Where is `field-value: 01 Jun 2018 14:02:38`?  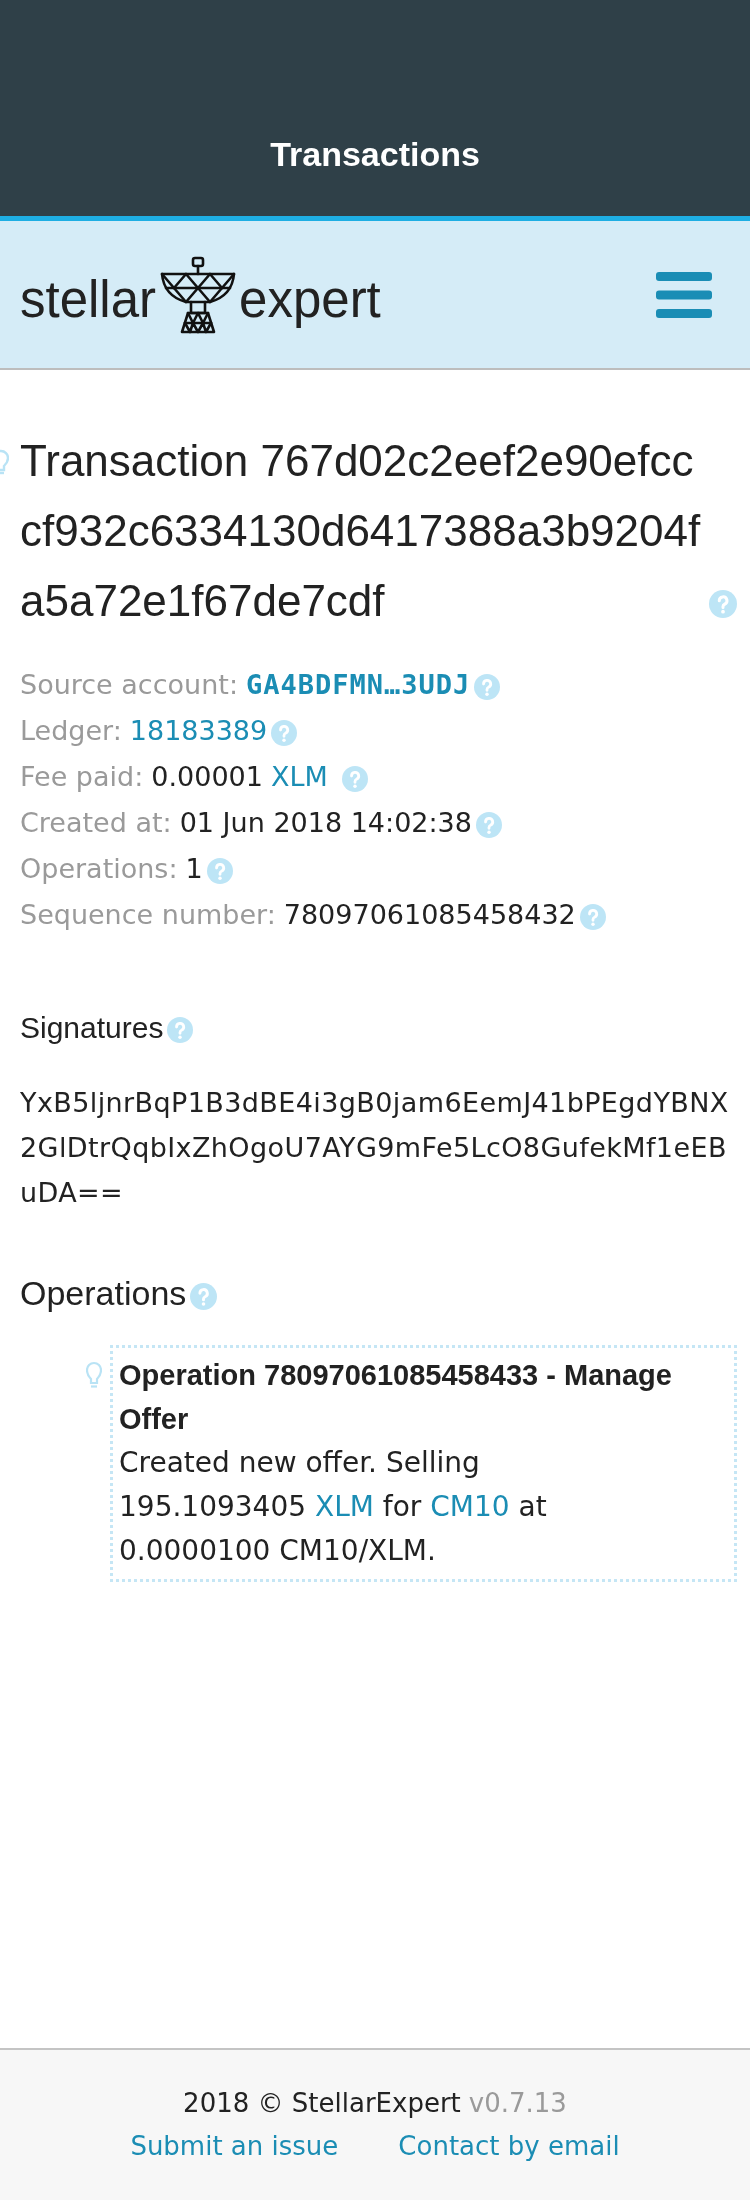 field-value: 01 Jun 2018 14:02:38 is located at coordinates (325, 822).